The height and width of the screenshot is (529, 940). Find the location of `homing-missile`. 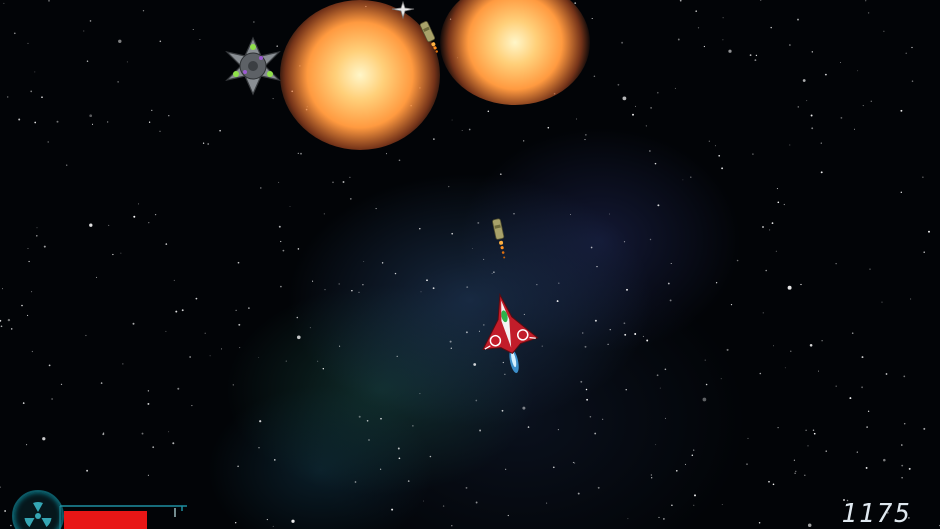

homing-missile is located at coordinates (428, 37).